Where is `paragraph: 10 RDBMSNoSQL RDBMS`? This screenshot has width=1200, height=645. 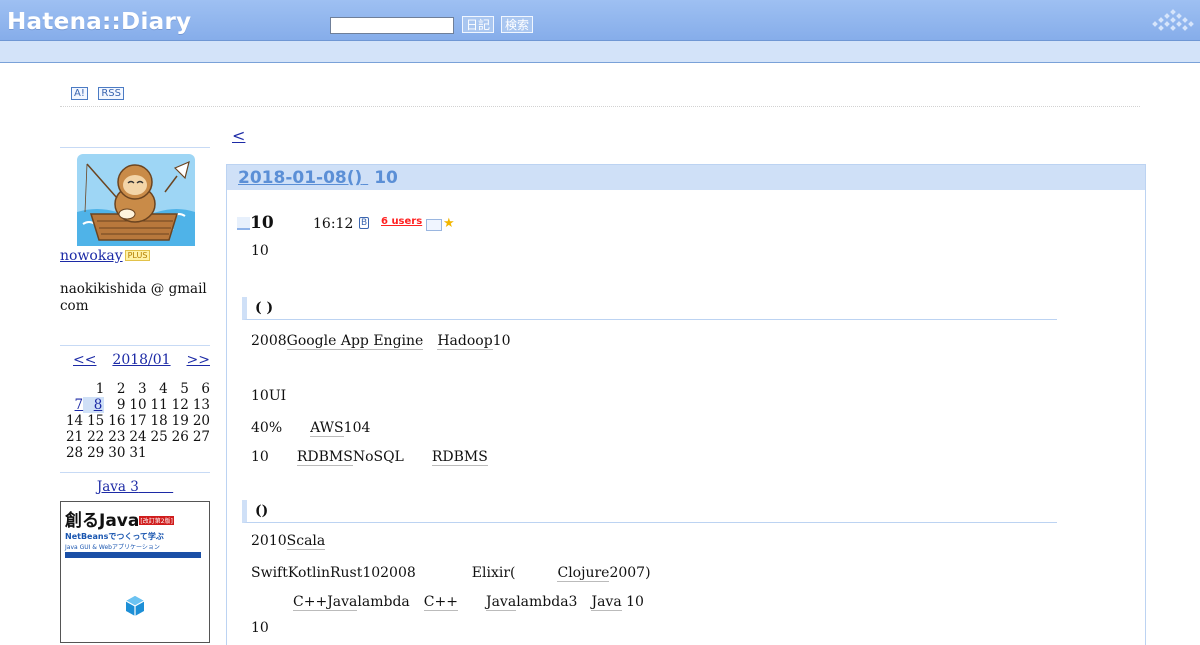
paragraph: 10 RDBMSNoSQL RDBMS is located at coordinates (369, 457).